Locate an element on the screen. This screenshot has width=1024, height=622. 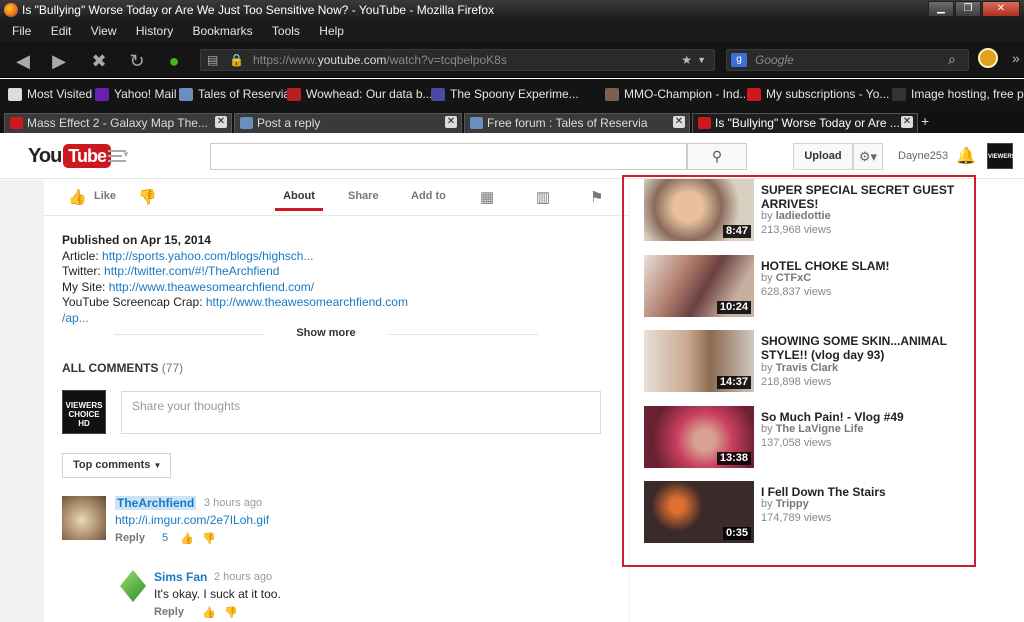
video-channel: Trippy is located at coordinates (792, 504).